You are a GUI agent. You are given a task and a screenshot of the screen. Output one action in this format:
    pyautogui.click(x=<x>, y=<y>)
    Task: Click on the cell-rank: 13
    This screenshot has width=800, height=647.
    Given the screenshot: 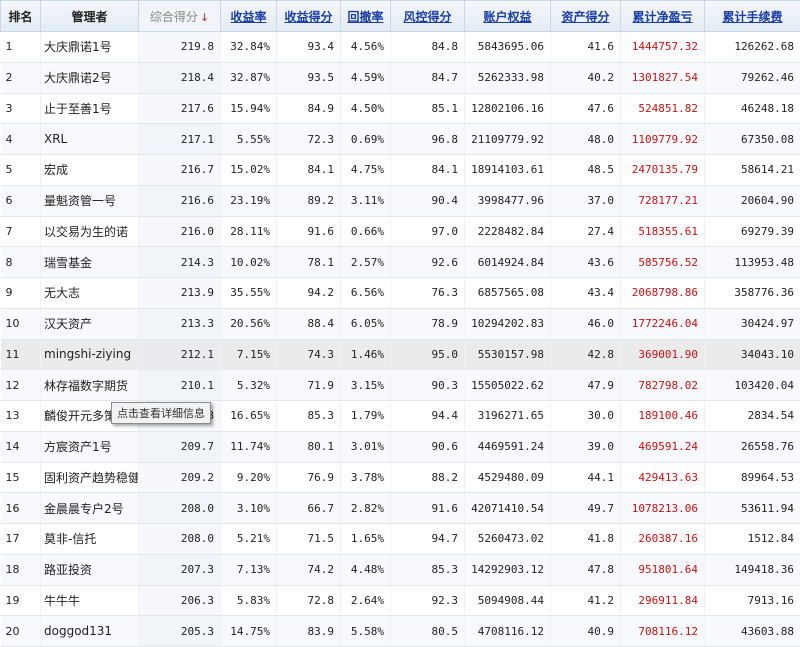 What is the action you would take?
    pyautogui.click(x=21, y=416)
    